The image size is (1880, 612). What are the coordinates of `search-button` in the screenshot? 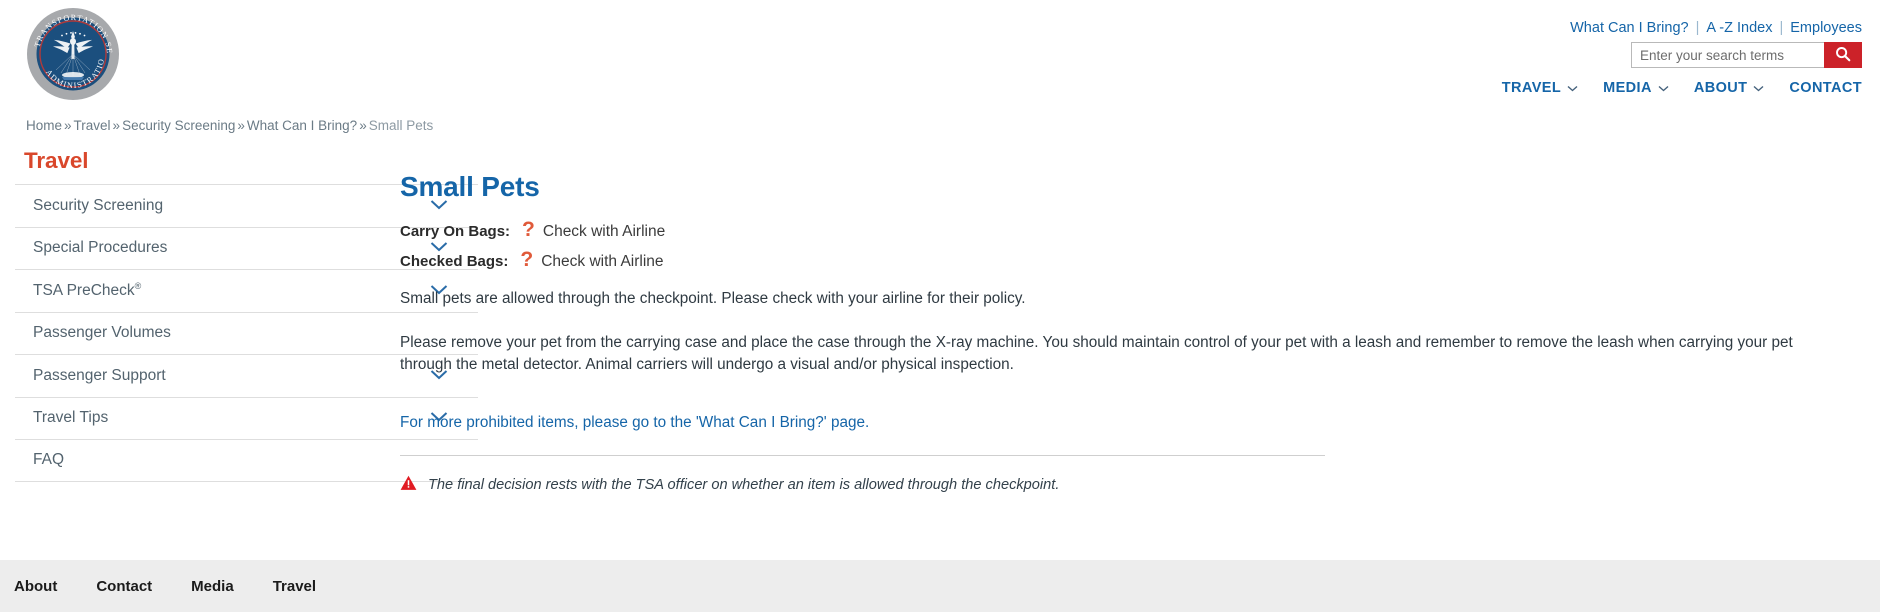 It's located at (1843, 55).